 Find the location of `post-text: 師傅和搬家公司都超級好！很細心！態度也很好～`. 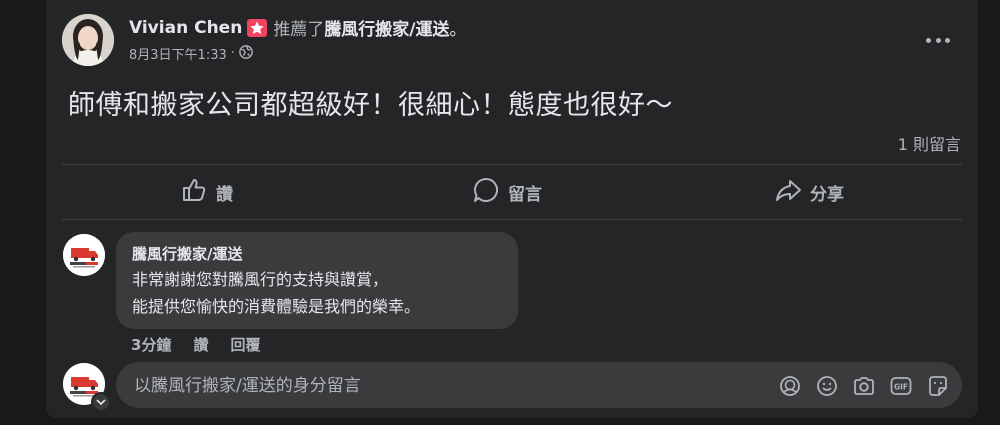

post-text: 師傅和搬家公司都超級好！很細心！態度也很好～ is located at coordinates (370, 105).